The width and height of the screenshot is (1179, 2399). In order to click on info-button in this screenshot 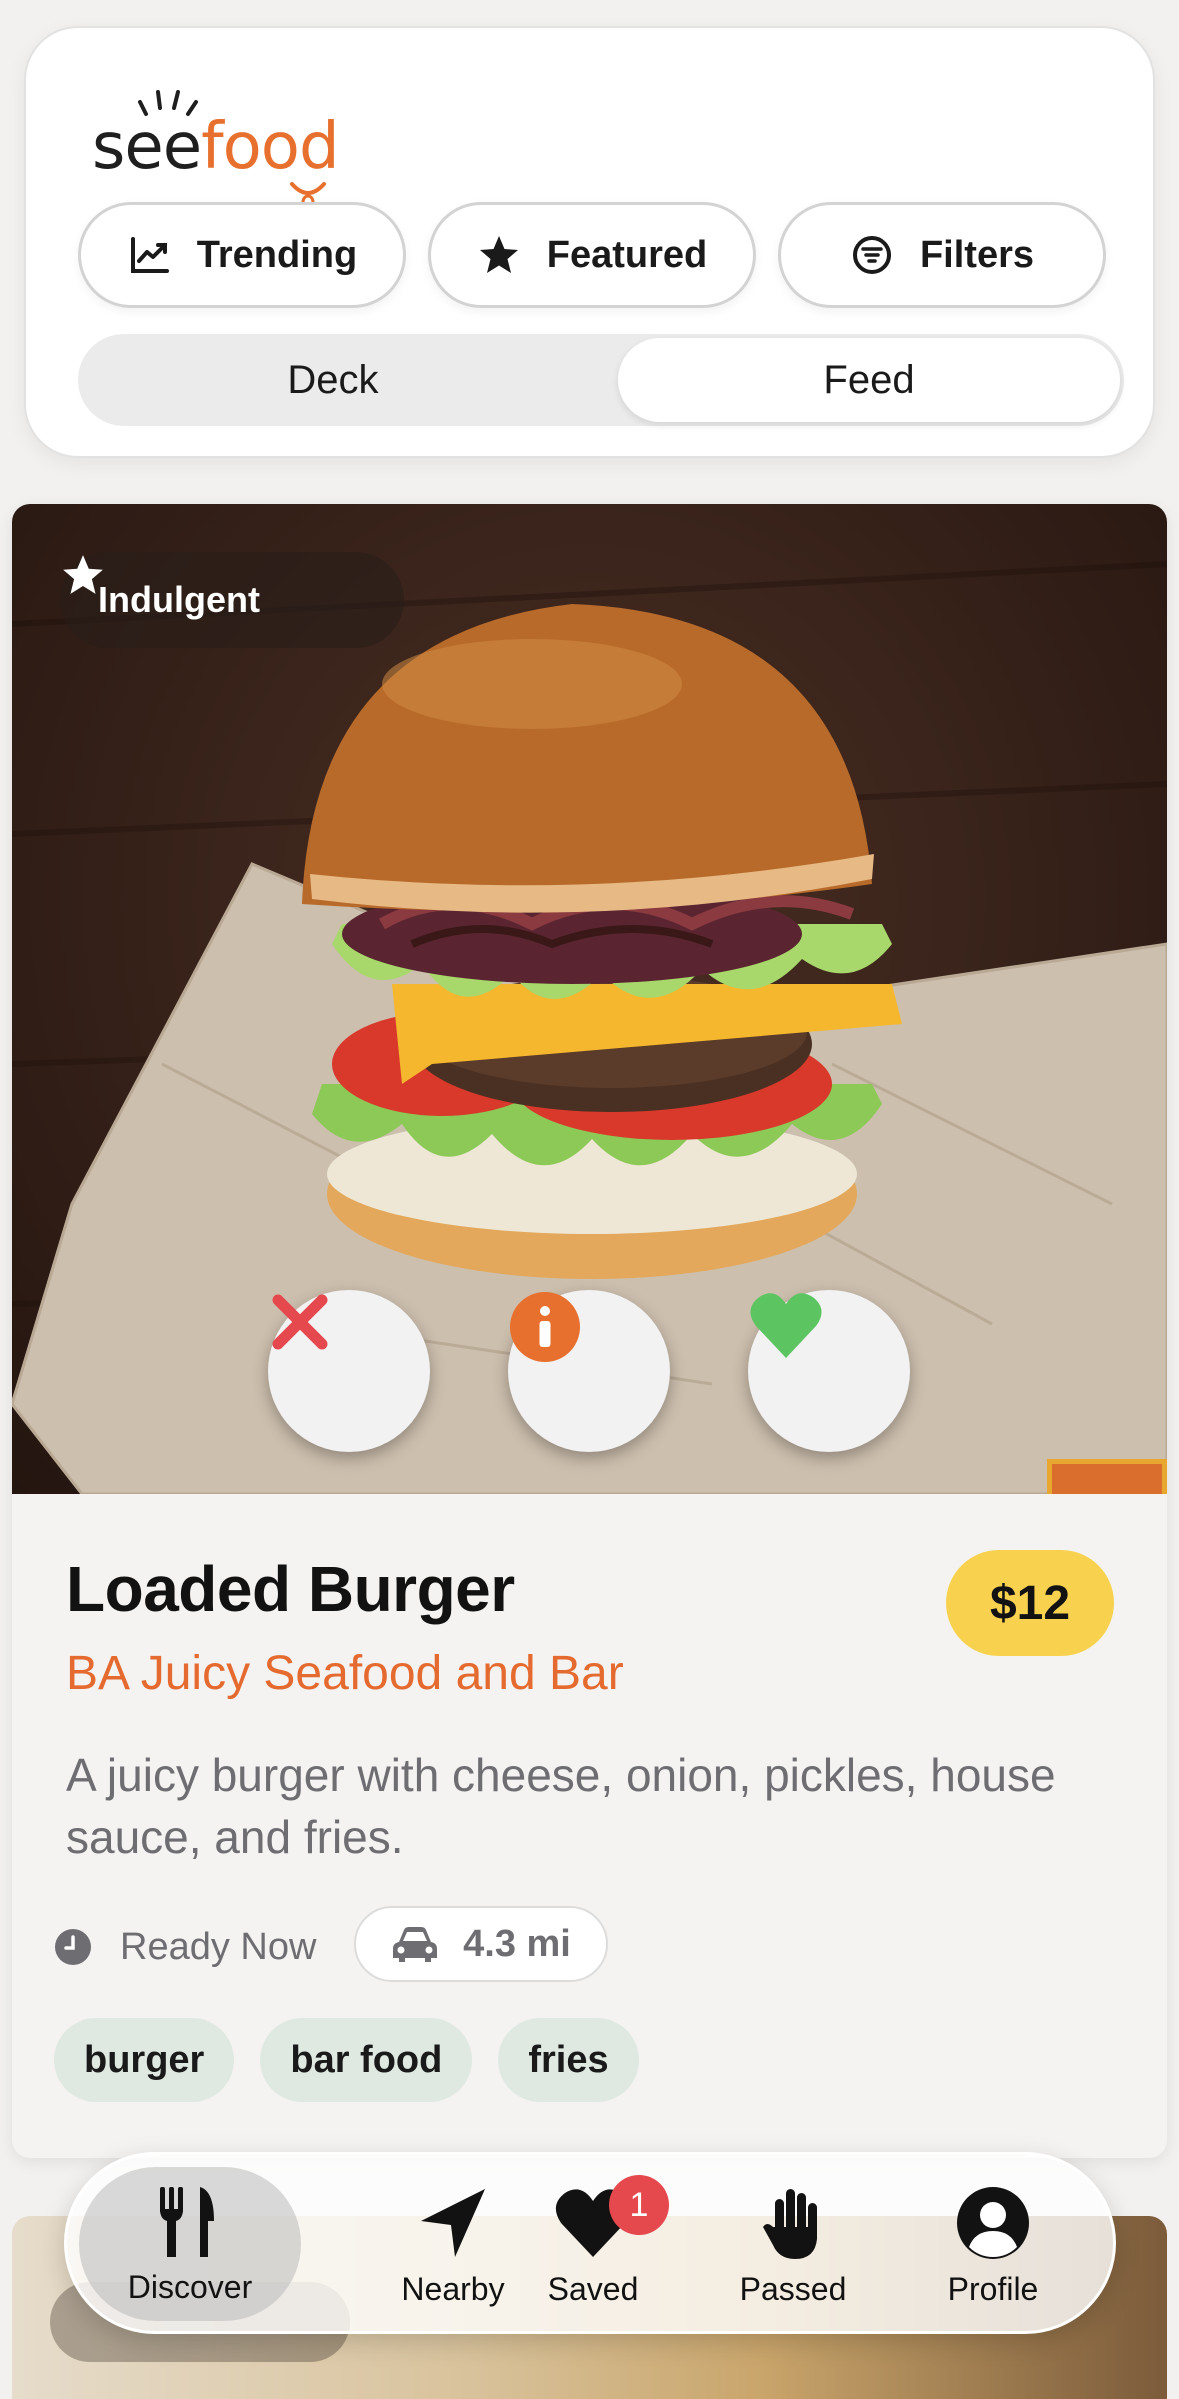, I will do `click(589, 1371)`.